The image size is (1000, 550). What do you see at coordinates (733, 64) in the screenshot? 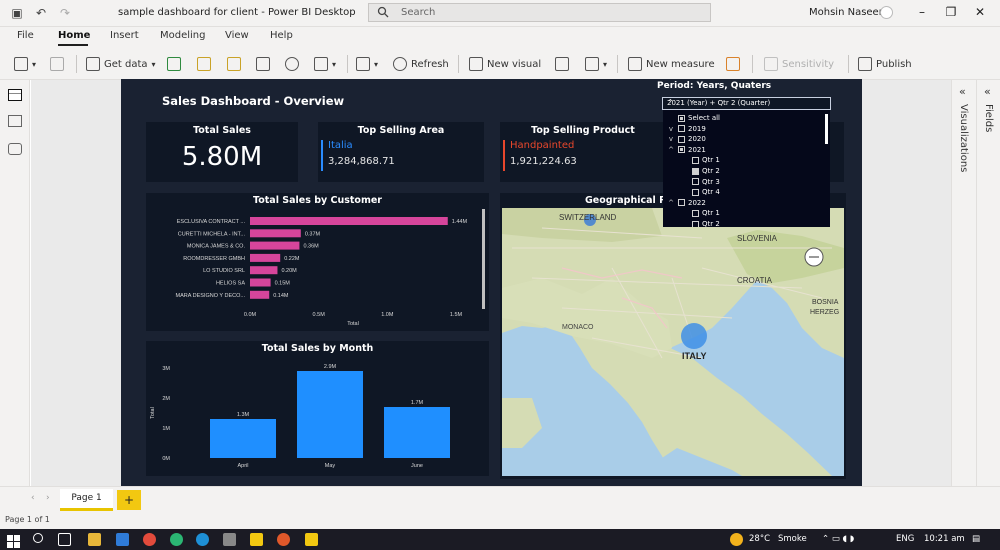
I see `quick-measure-button` at bounding box center [733, 64].